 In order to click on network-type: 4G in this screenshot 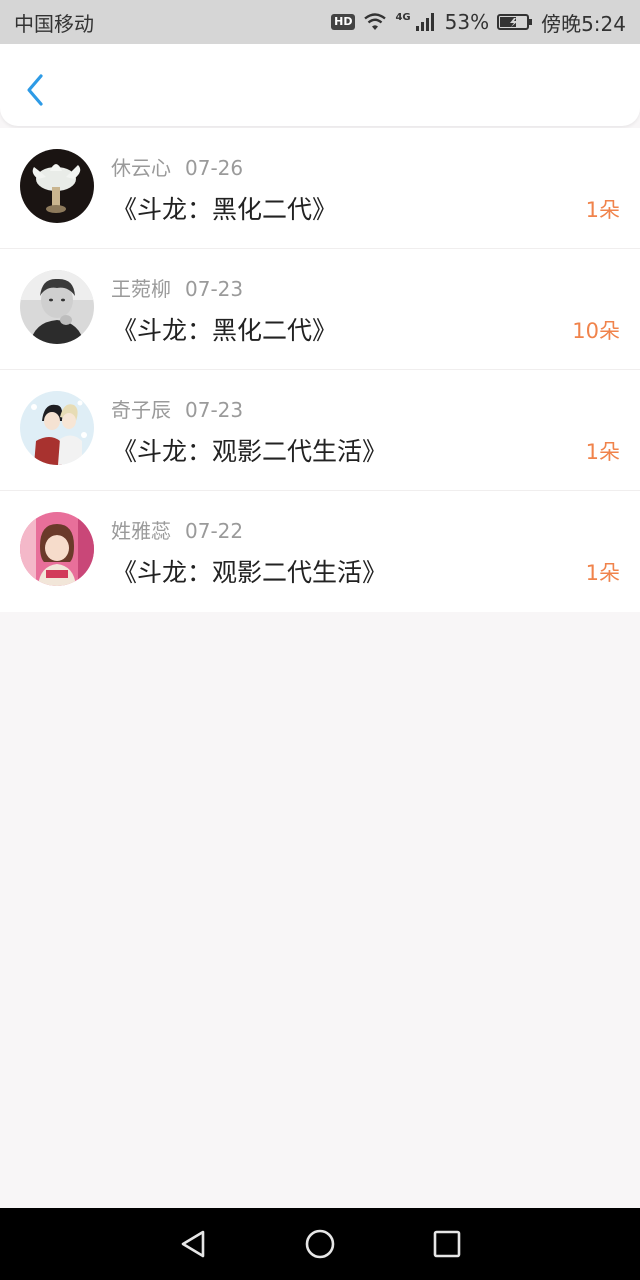, I will do `click(403, 17)`.